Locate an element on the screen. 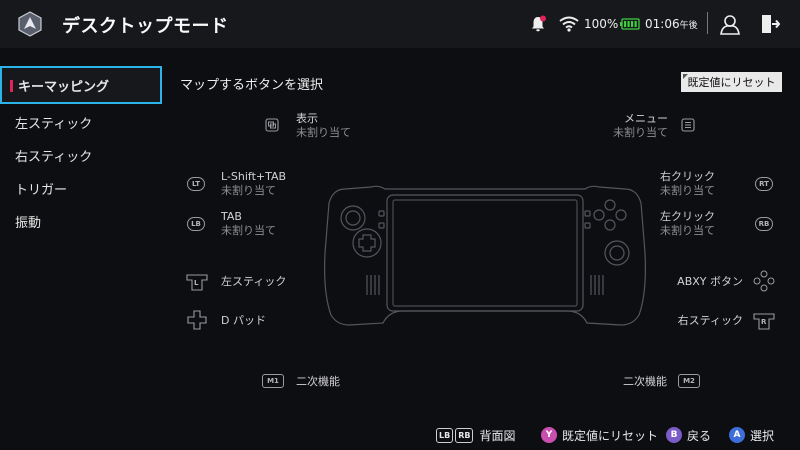  sidebar-item-vibration: 振動 is located at coordinates (81, 221).